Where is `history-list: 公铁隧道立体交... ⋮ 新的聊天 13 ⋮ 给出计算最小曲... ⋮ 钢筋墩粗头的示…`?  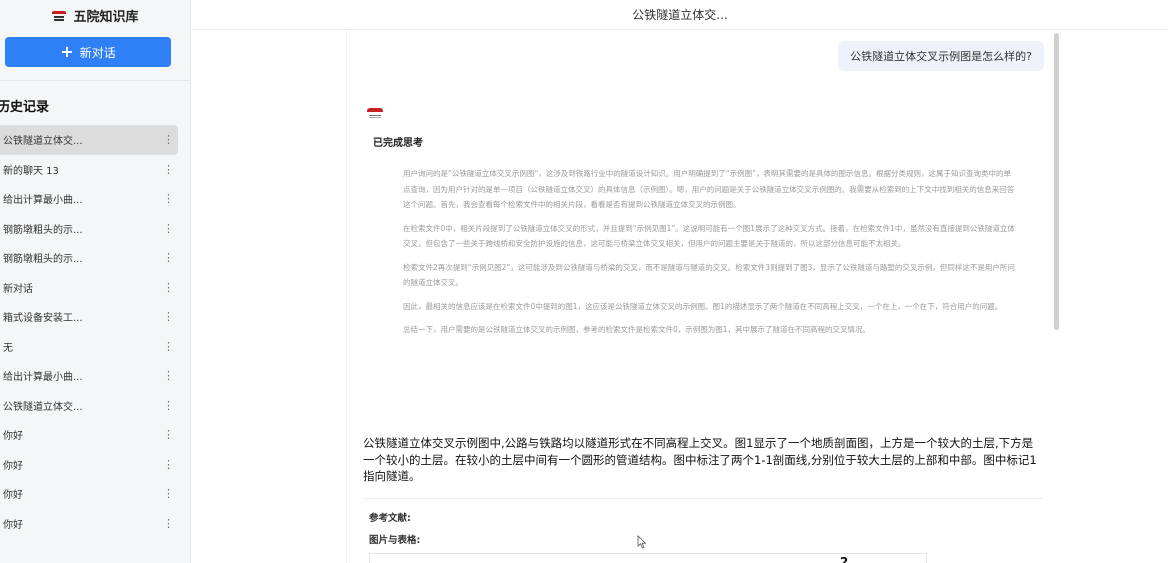 history-list: 公铁隧道立体交... ⋮ 新的聊天 13 ⋮ 给出计算最小曲... ⋮ 钢筋墩粗头的示… is located at coordinates (89, 331).